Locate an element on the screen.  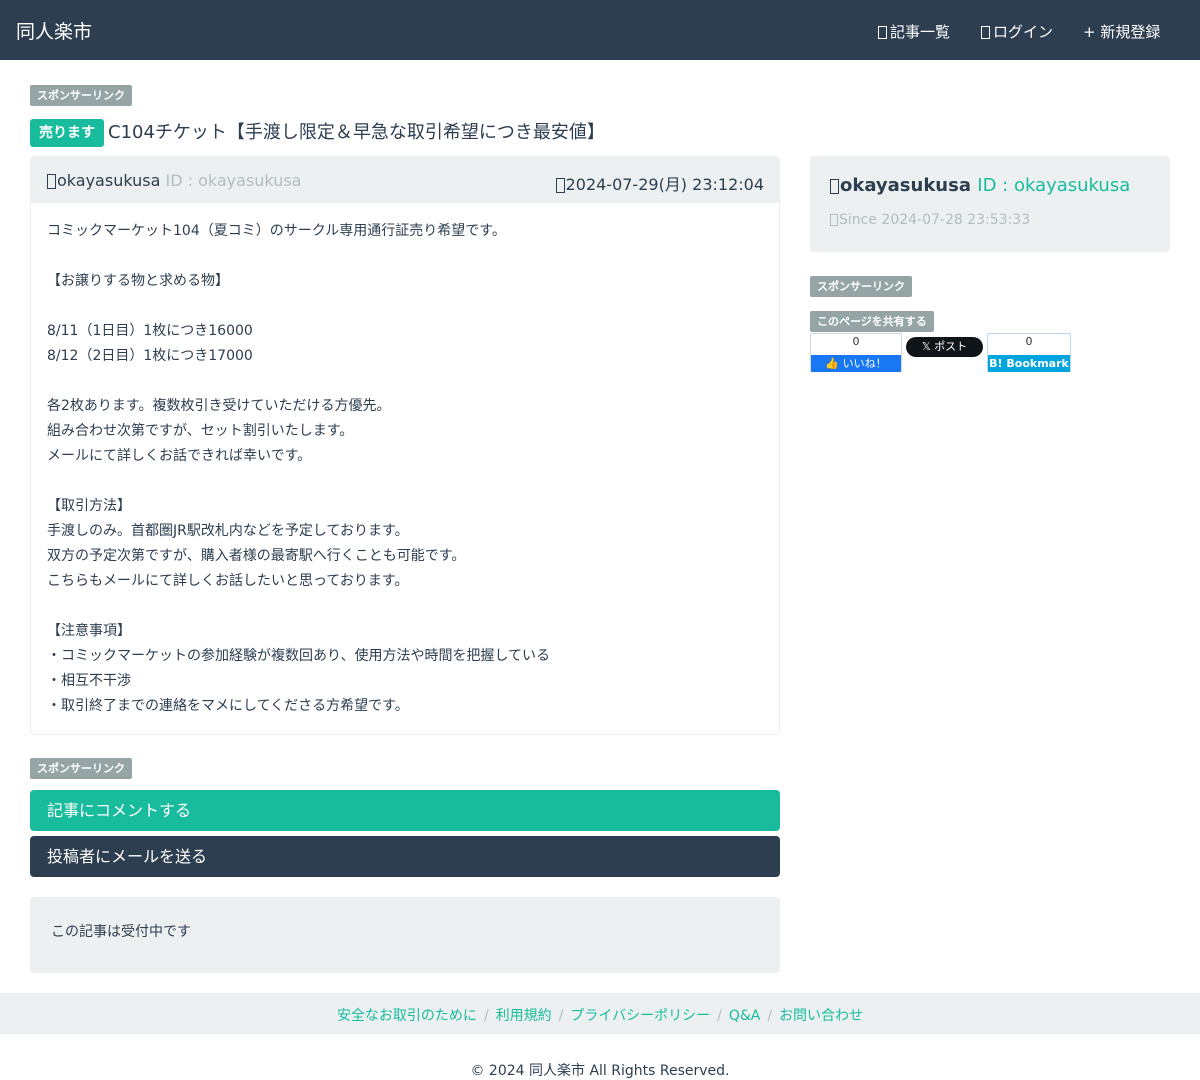
nav-article-list: 記事一覧 is located at coordinates (914, 31).